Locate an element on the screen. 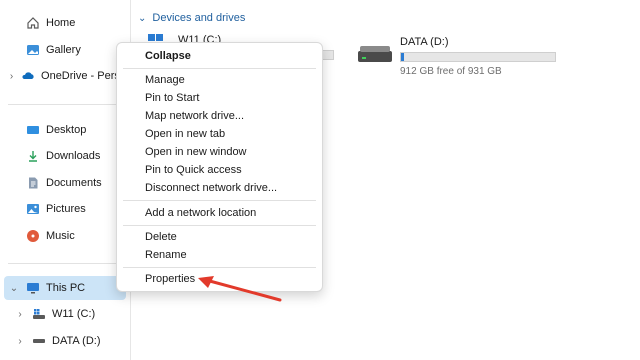 This screenshot has height=360, width=640. sidebar-item-downloads: Downloads is located at coordinates (67, 156).